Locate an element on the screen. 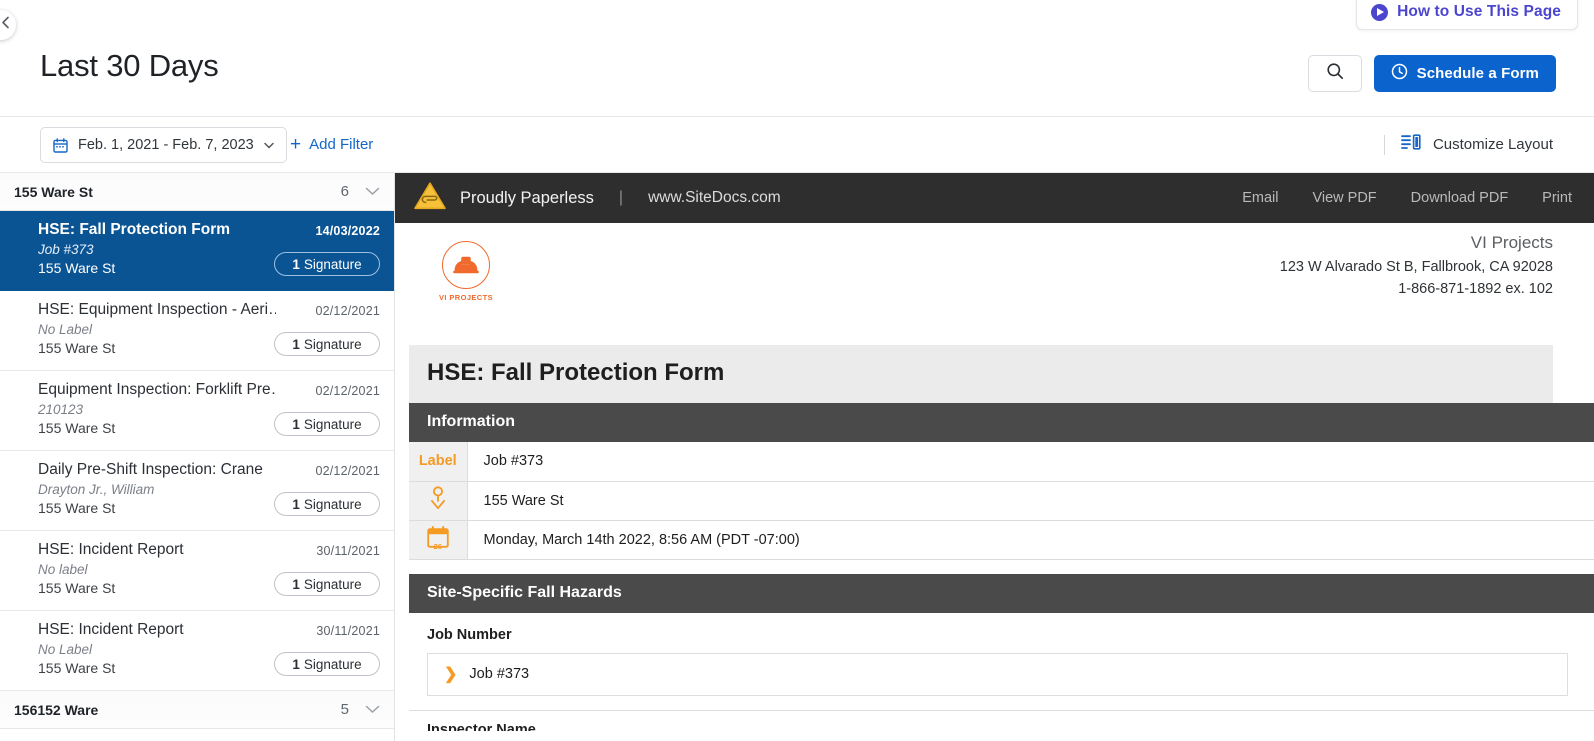 The image size is (1594, 741). label-cell is located at coordinates (438, 501).